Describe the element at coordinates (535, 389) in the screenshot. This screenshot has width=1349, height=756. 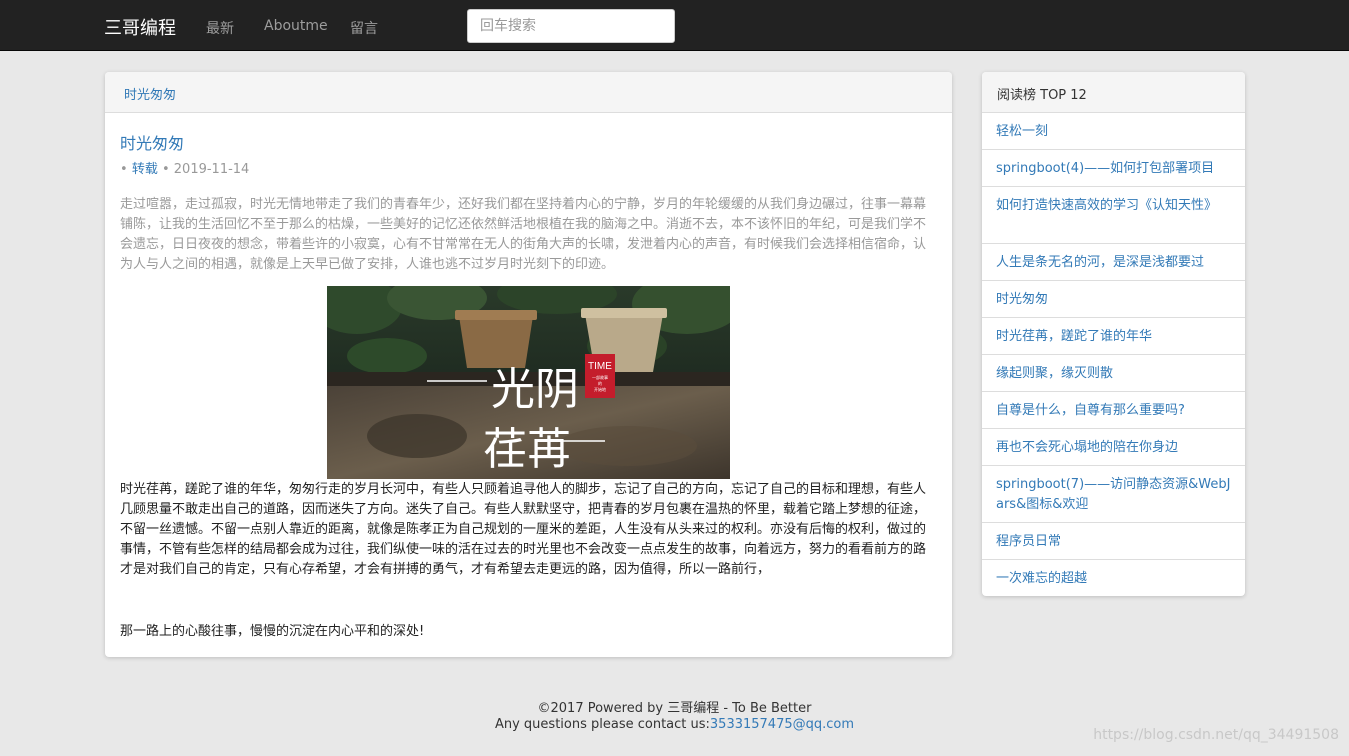
I see `image-title-top: 光阴` at that location.